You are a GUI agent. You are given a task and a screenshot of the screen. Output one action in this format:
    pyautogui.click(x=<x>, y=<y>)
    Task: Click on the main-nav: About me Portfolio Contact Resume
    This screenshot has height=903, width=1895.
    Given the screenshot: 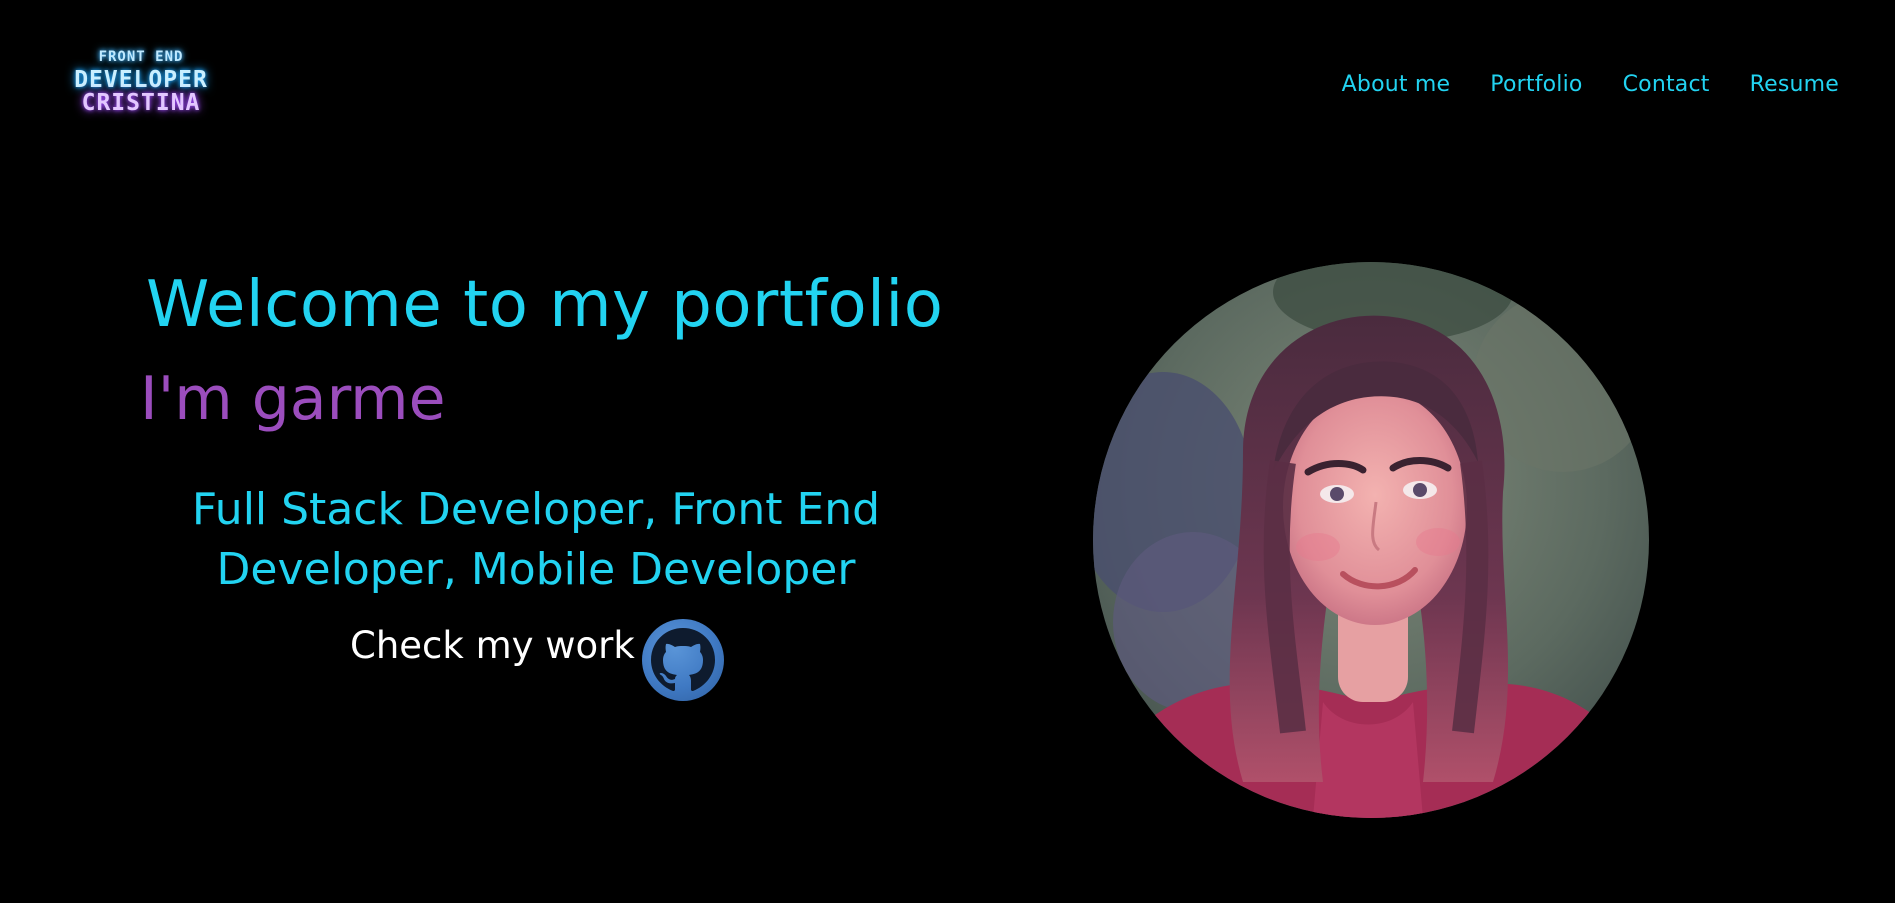 What is the action you would take?
    pyautogui.click(x=1590, y=84)
    